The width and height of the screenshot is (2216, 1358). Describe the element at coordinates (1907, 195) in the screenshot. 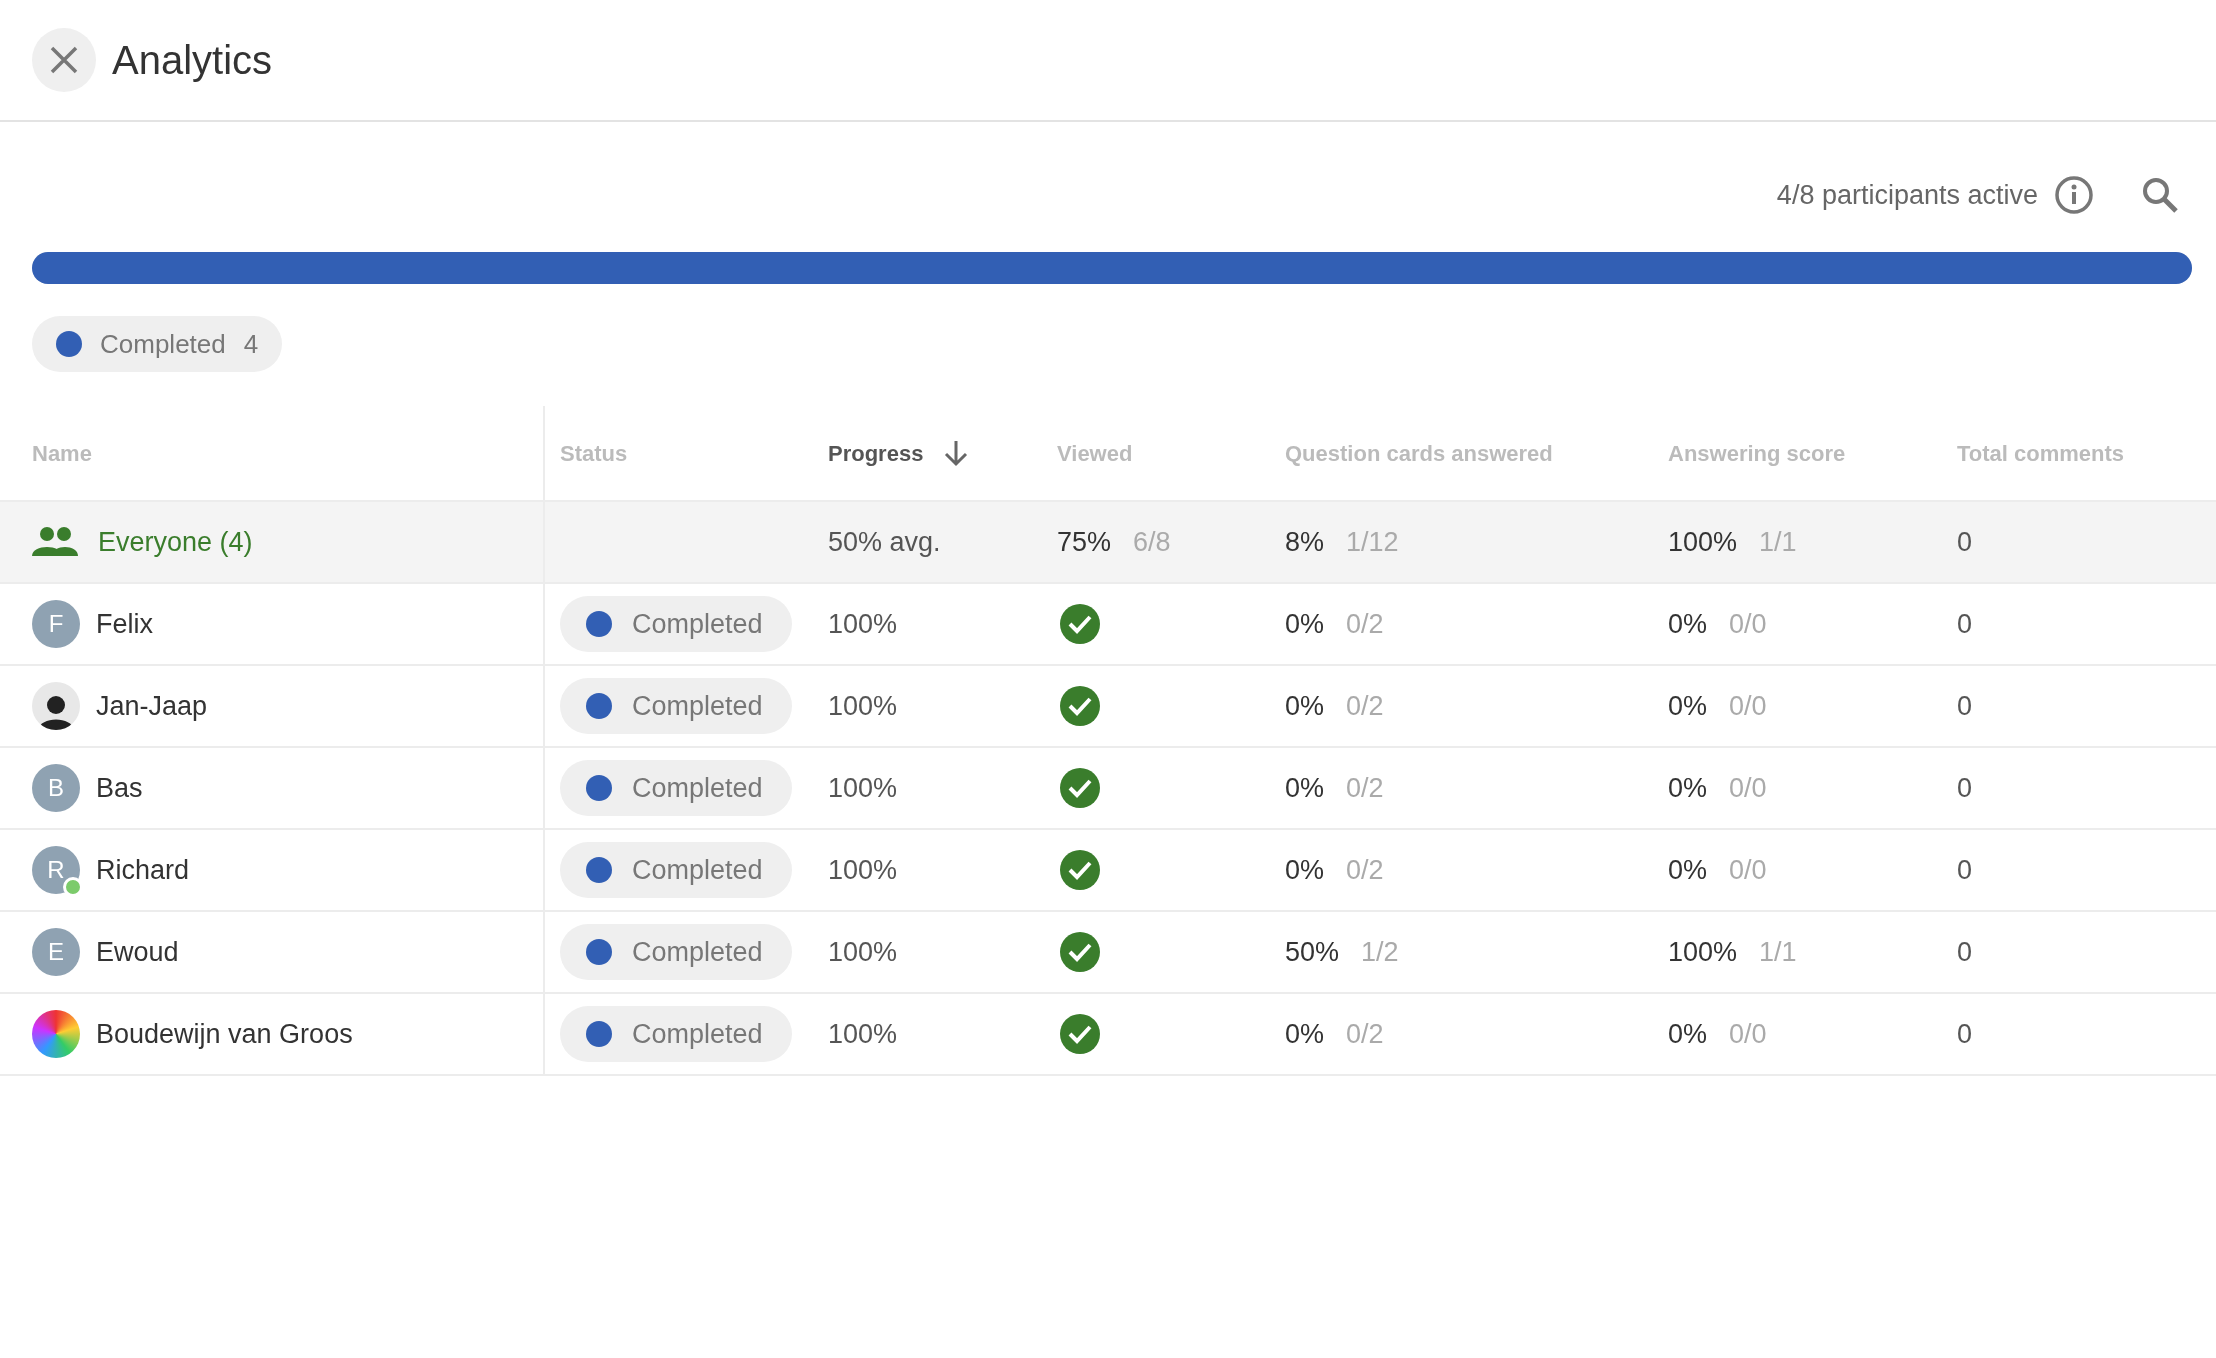

I see `participants-active-text: 4/8 participants active` at that location.